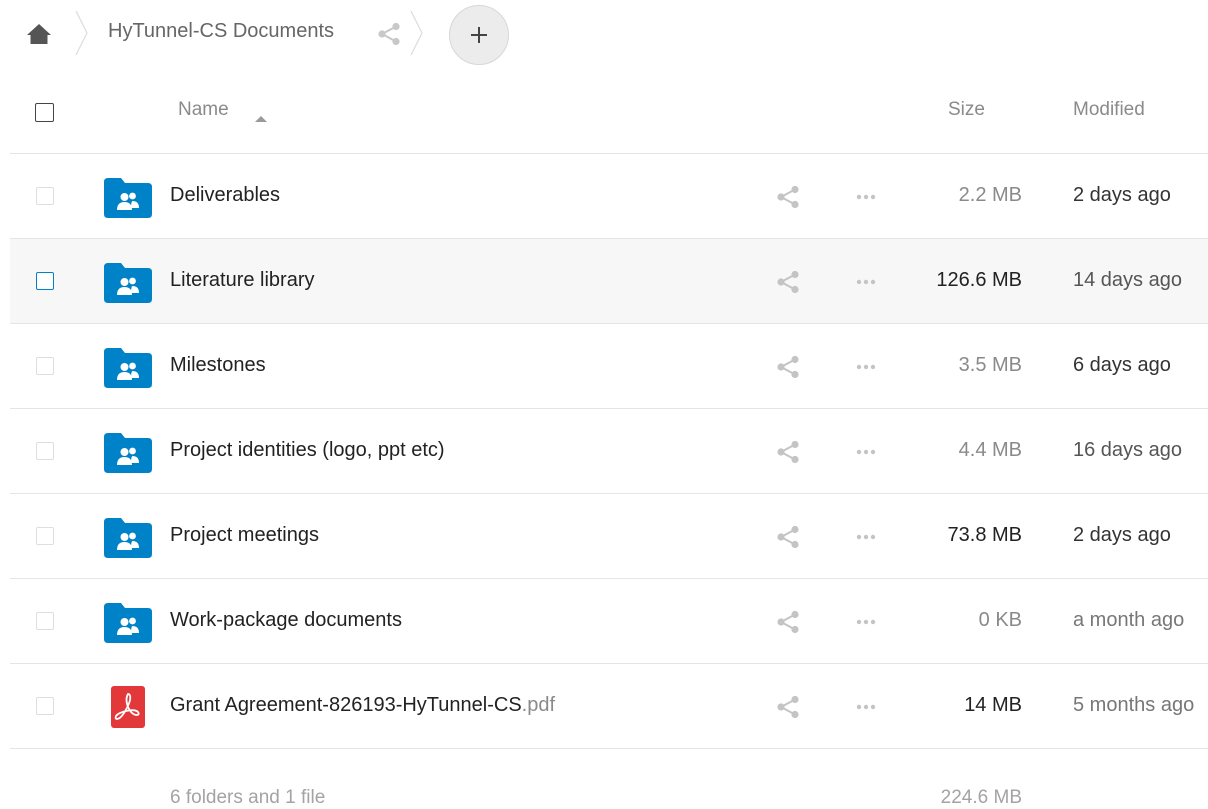 This screenshot has height=809, width=1208. Describe the element at coordinates (979, 280) in the screenshot. I see `file-size: 126.6 MB` at that location.